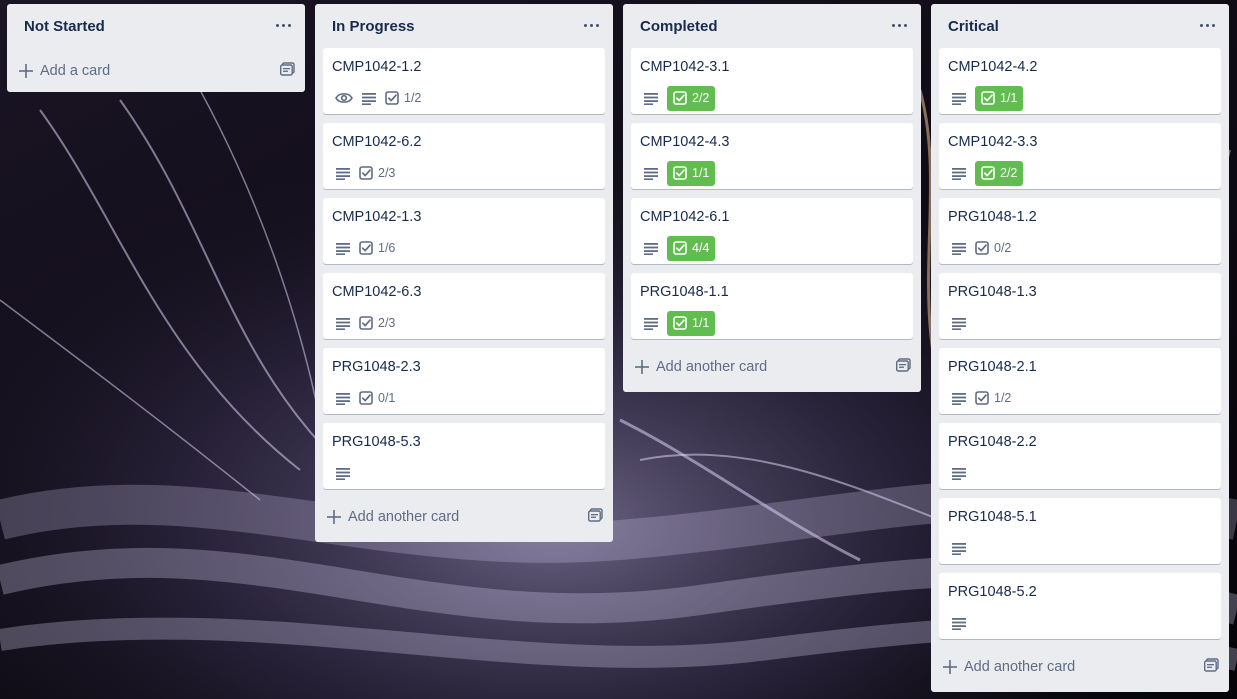  I want to click on checklist-badge: 4/4, so click(691, 248).